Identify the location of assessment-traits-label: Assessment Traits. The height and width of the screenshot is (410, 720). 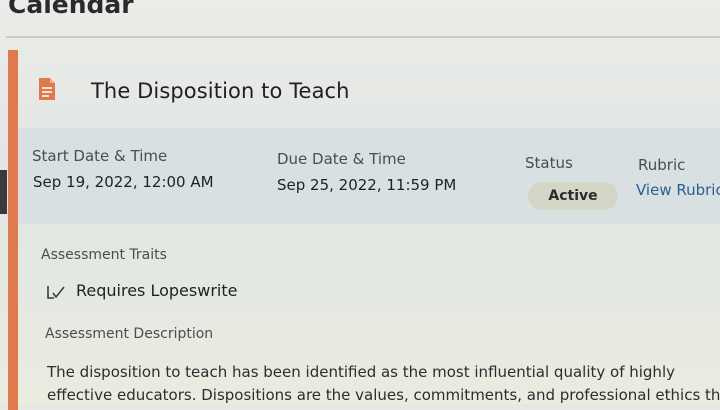
(104, 255).